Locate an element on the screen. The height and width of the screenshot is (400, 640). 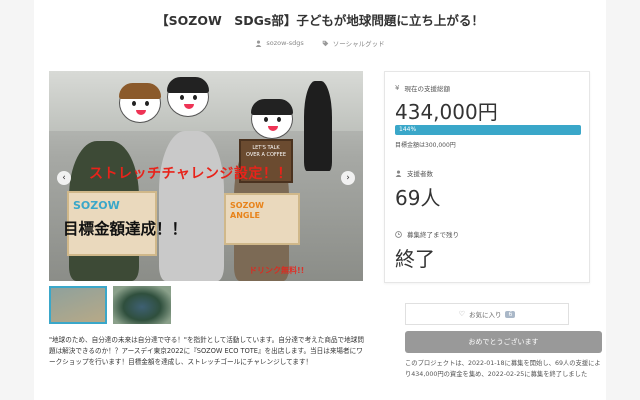
author-link: sozow-sdgs is located at coordinates (279, 43).